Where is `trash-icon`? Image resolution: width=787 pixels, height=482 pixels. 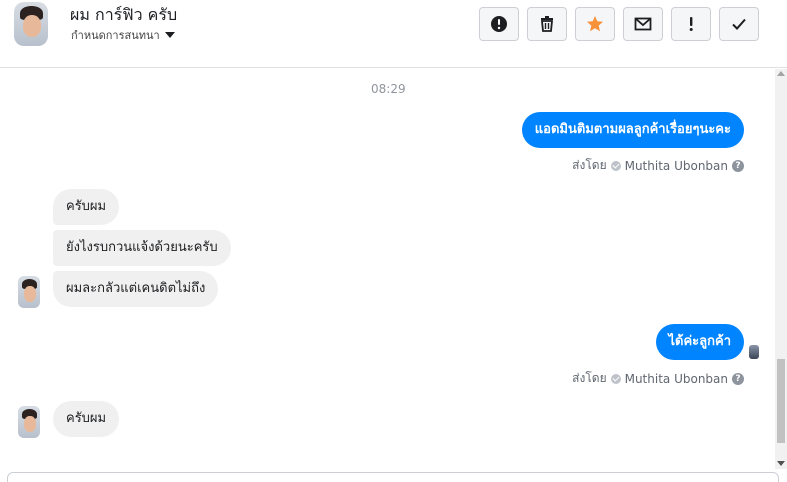 trash-icon is located at coordinates (547, 24).